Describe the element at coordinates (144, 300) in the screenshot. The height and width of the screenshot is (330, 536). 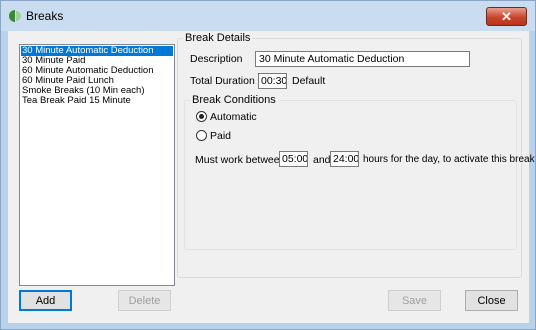
I see `delete-button: Delete` at that location.